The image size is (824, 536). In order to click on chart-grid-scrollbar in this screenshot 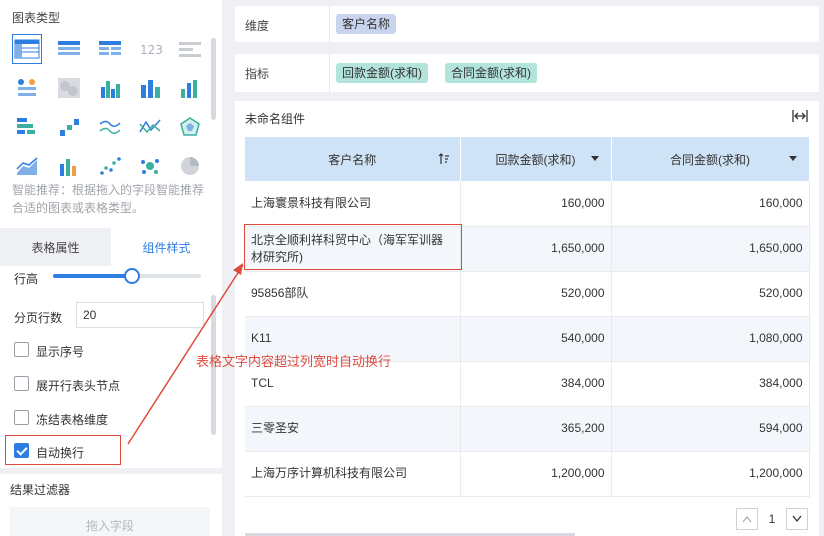, I will do `click(213, 79)`.